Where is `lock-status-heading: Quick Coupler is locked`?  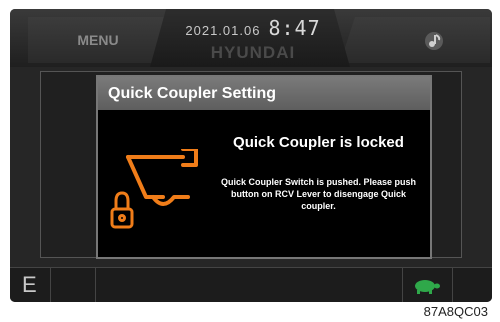
lock-status-heading: Quick Coupler is locked is located at coordinates (318, 142).